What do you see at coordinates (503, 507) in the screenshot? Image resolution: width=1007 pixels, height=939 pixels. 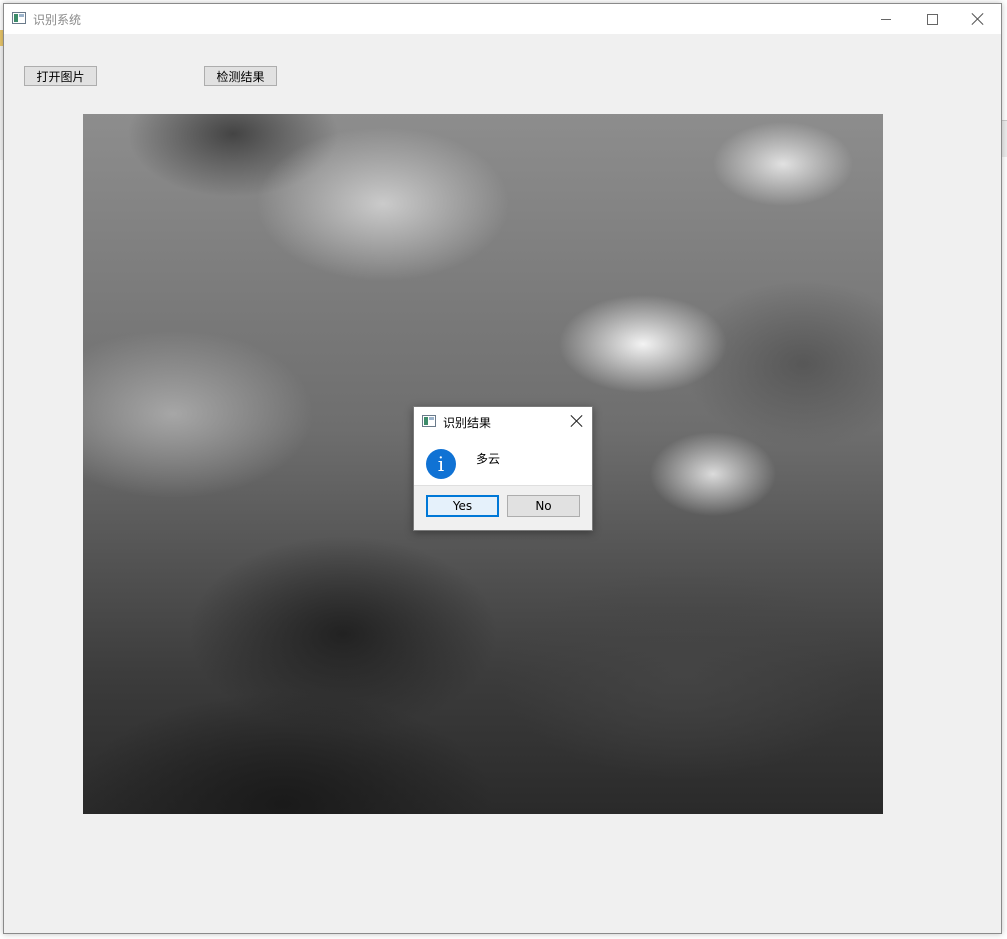 I see `dialog-button-row: Yes No` at bounding box center [503, 507].